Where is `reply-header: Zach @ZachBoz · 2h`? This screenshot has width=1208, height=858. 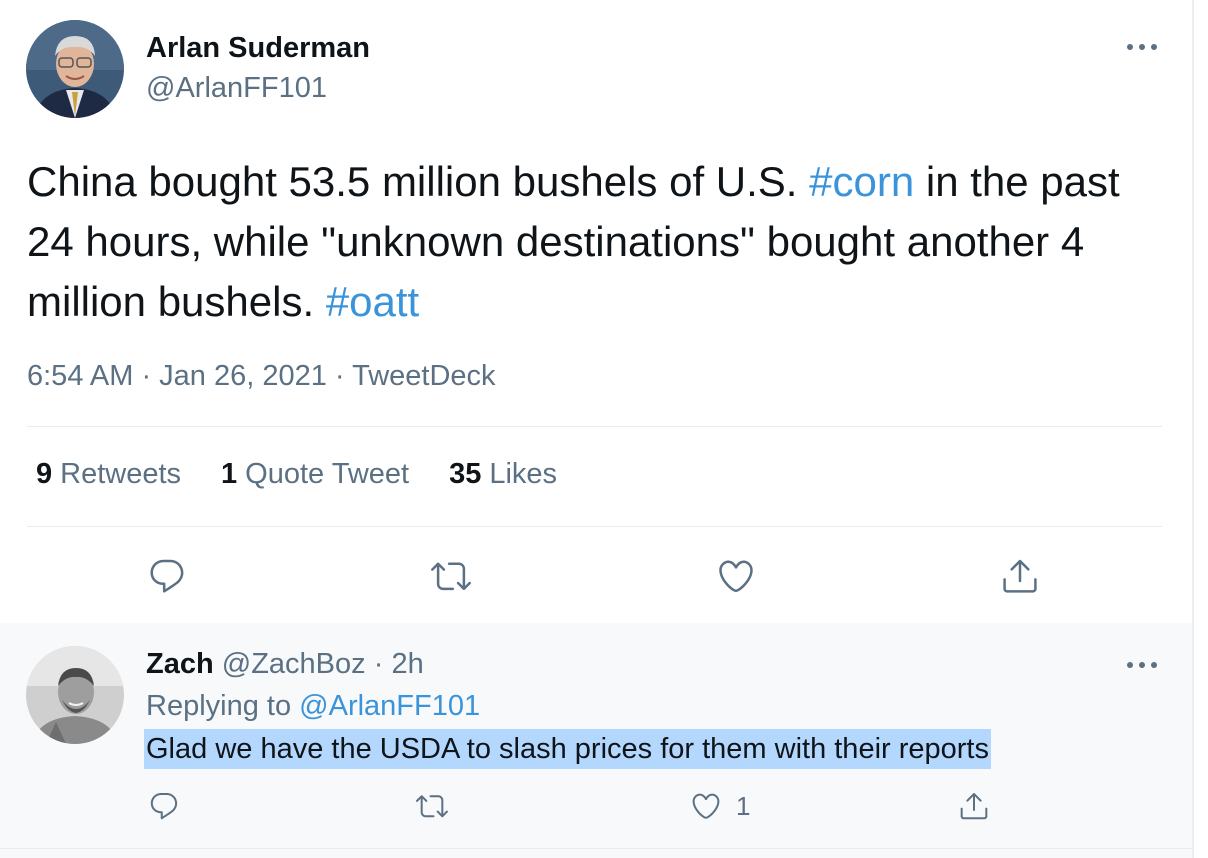
reply-header: Zach @ZachBoz · 2h is located at coordinates (285, 664).